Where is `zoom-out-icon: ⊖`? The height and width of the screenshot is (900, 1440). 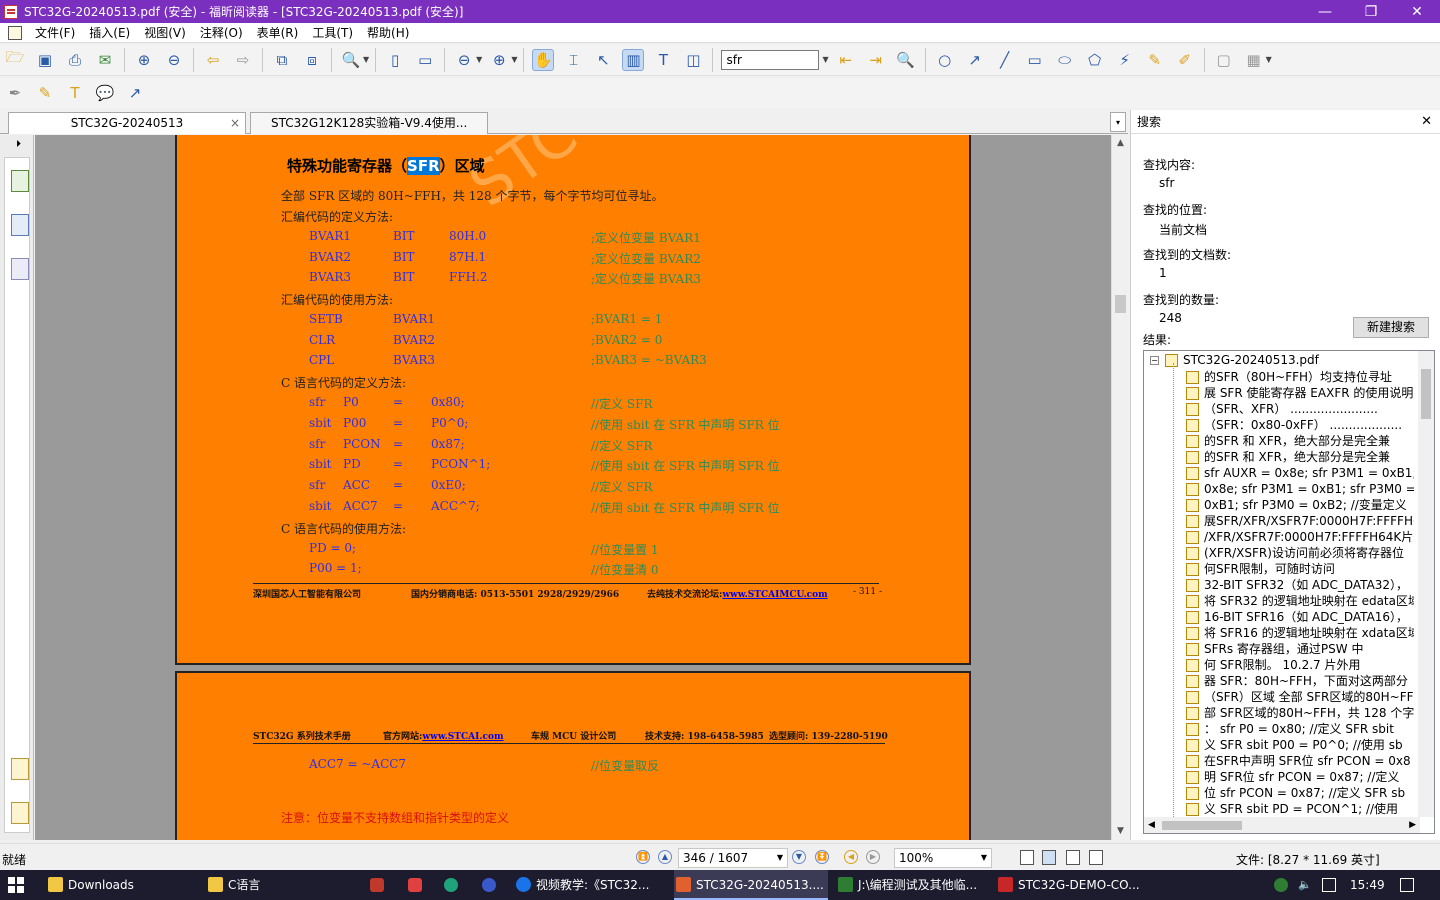 zoom-out-icon: ⊖ is located at coordinates (464, 60).